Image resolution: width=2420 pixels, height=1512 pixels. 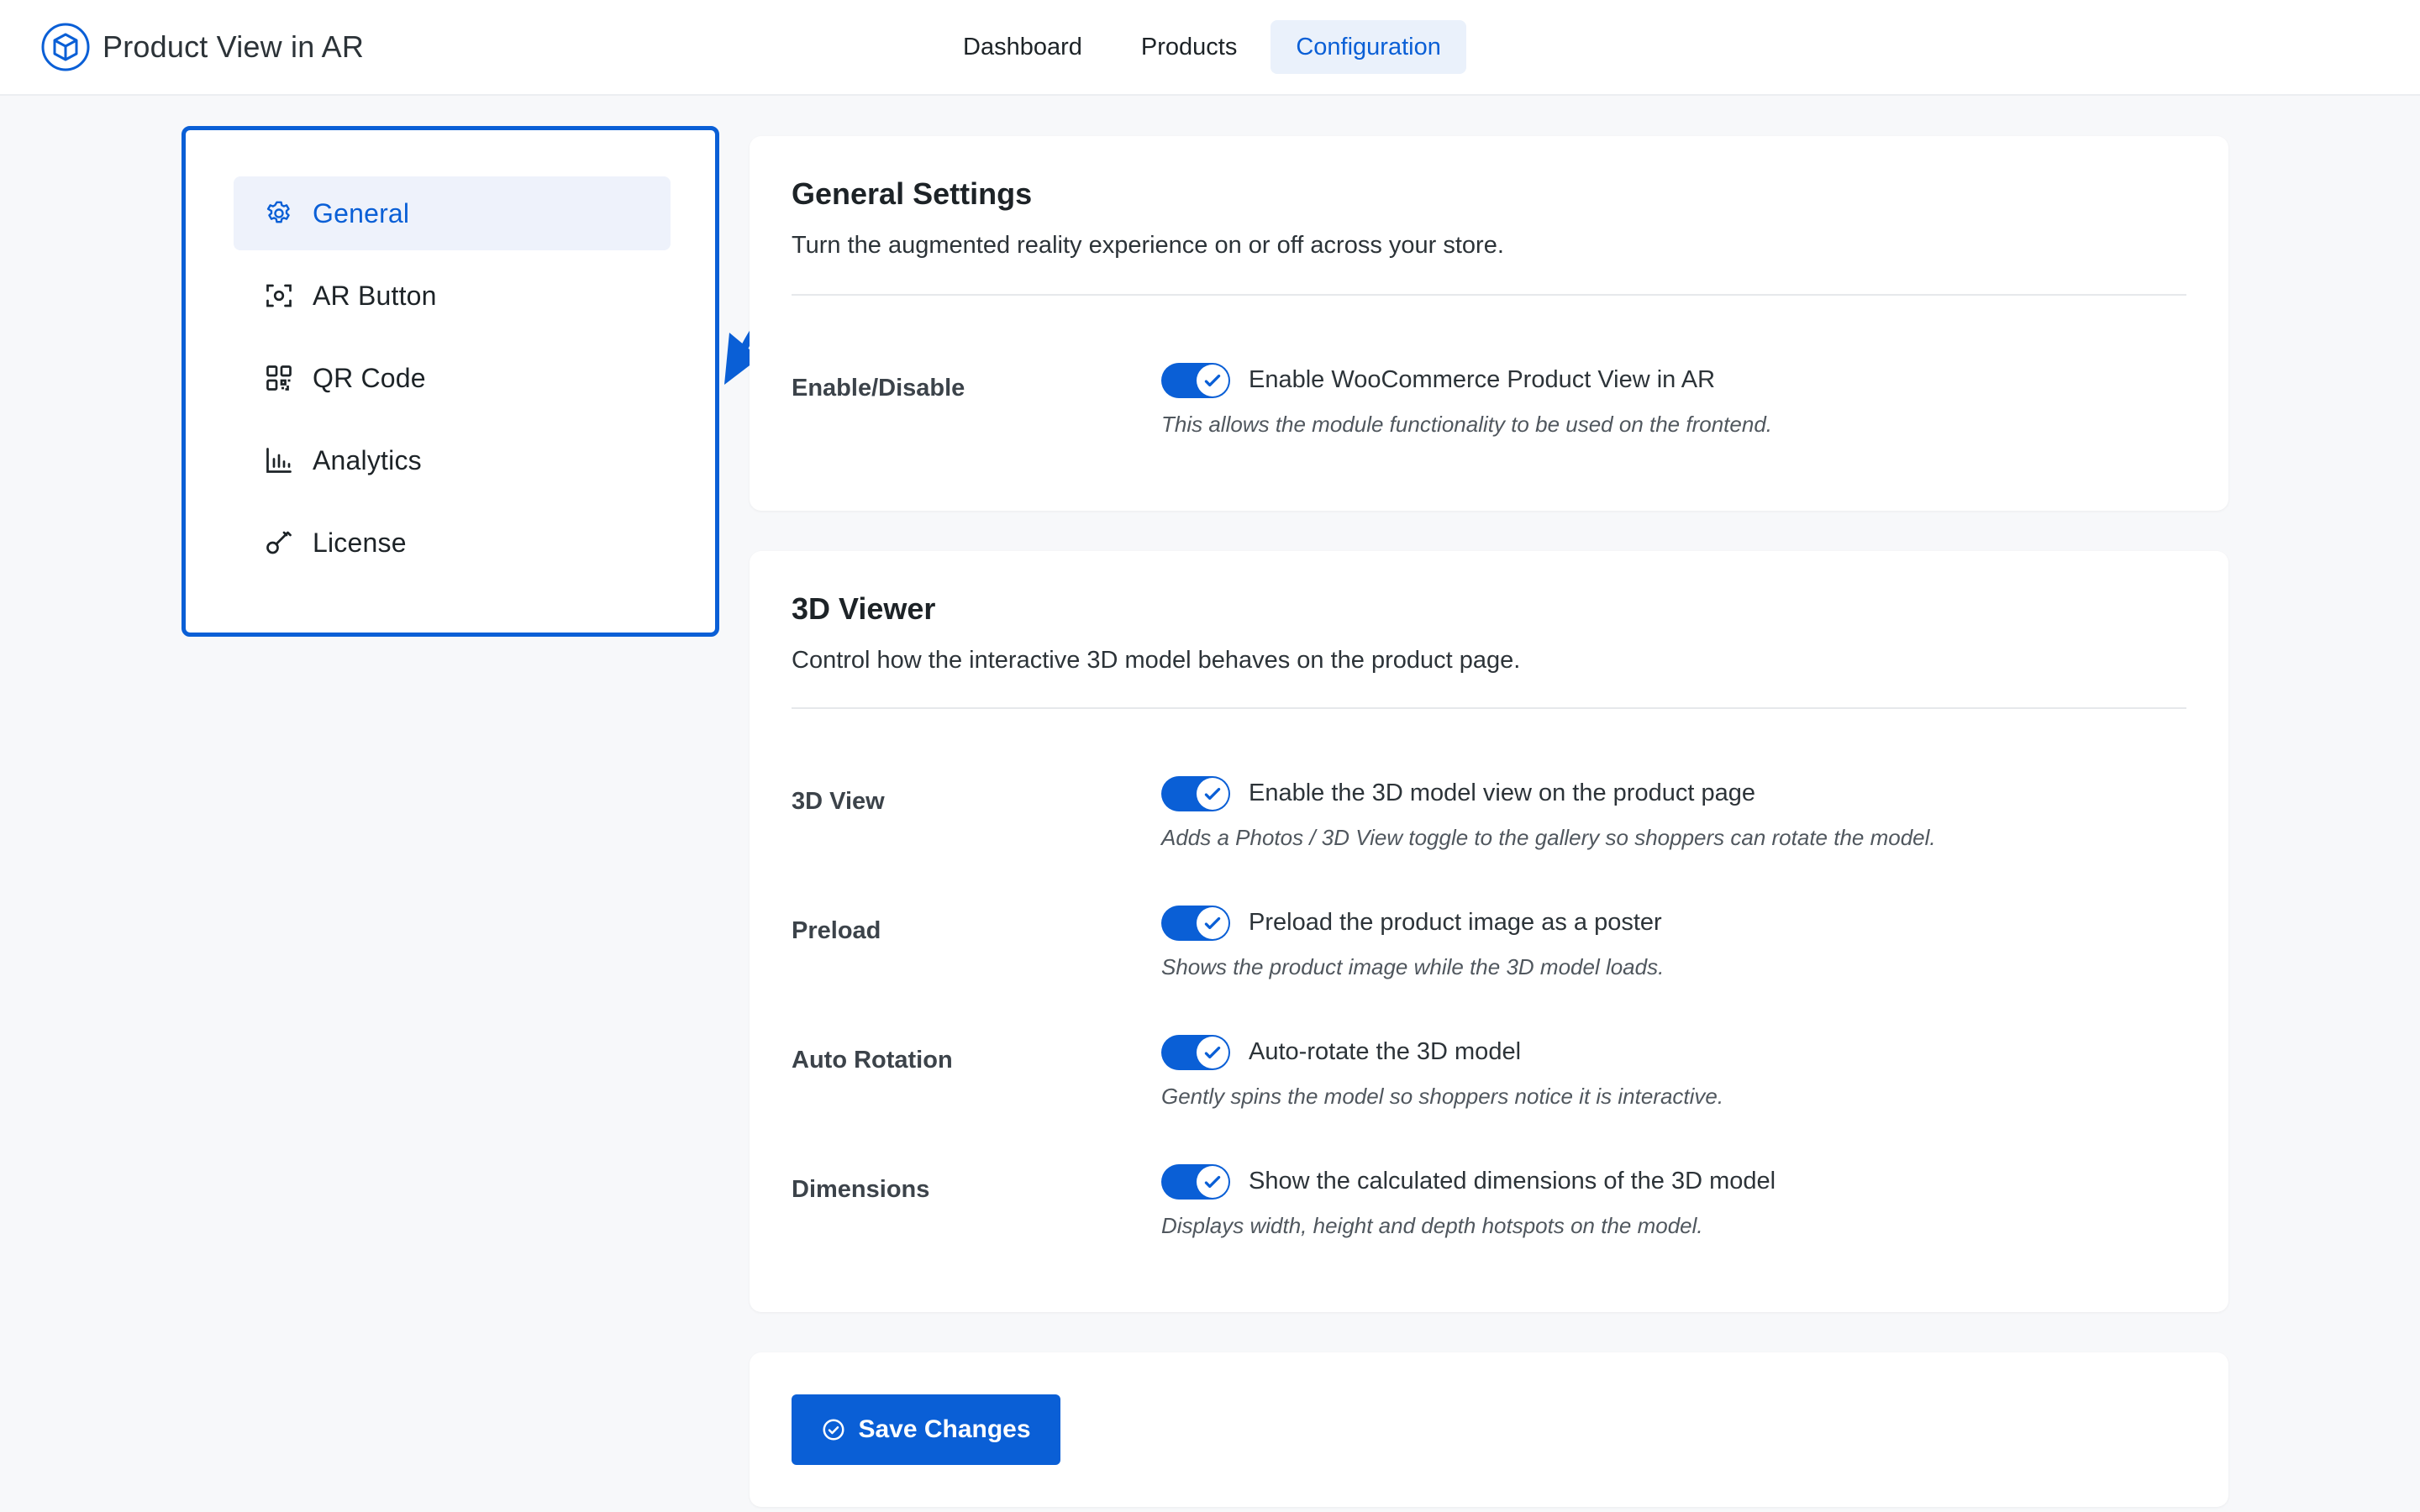 What do you see at coordinates (864, 608) in the screenshot?
I see `section-title: 3D Viewer` at bounding box center [864, 608].